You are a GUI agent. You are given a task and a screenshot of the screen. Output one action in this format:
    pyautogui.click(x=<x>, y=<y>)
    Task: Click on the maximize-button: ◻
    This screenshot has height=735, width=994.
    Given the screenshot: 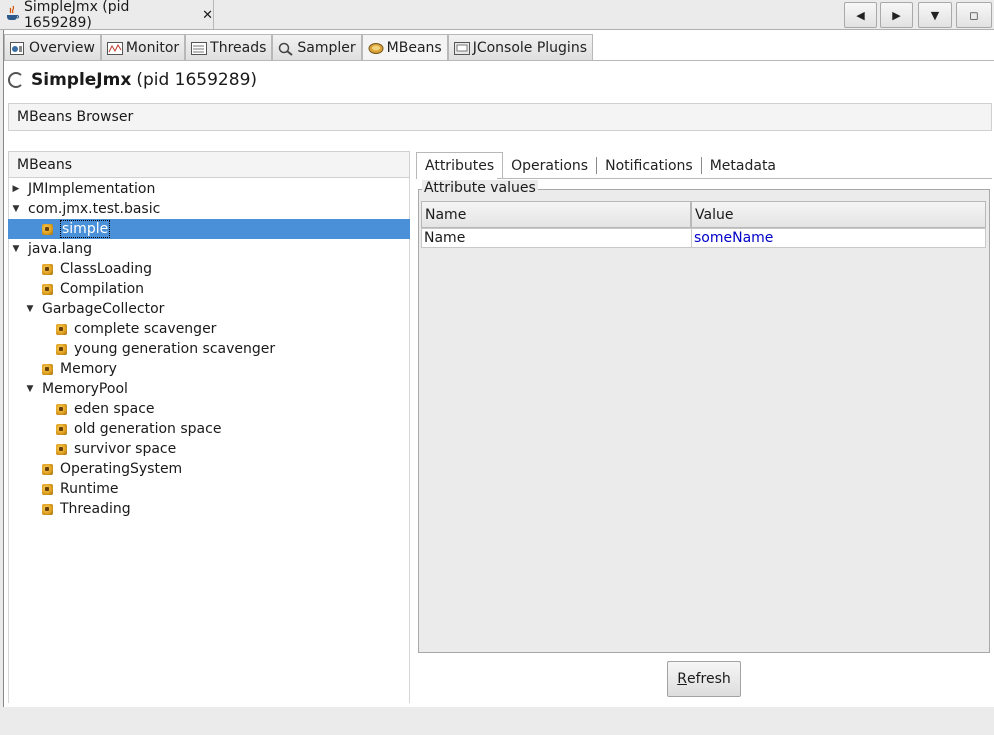 What is the action you would take?
    pyautogui.click(x=974, y=15)
    